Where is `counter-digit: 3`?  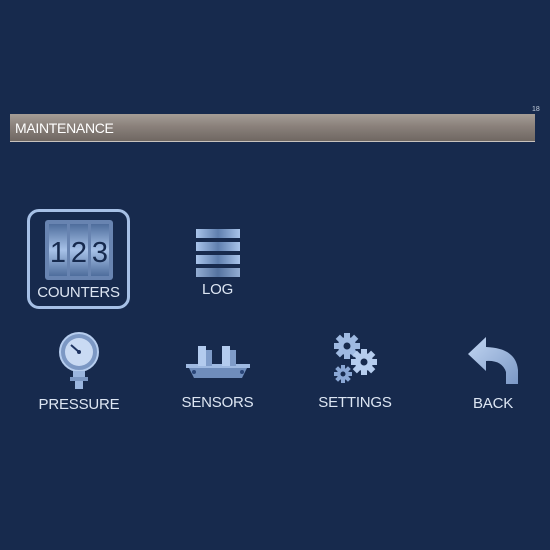
counter-digit: 3 is located at coordinates (99, 253).